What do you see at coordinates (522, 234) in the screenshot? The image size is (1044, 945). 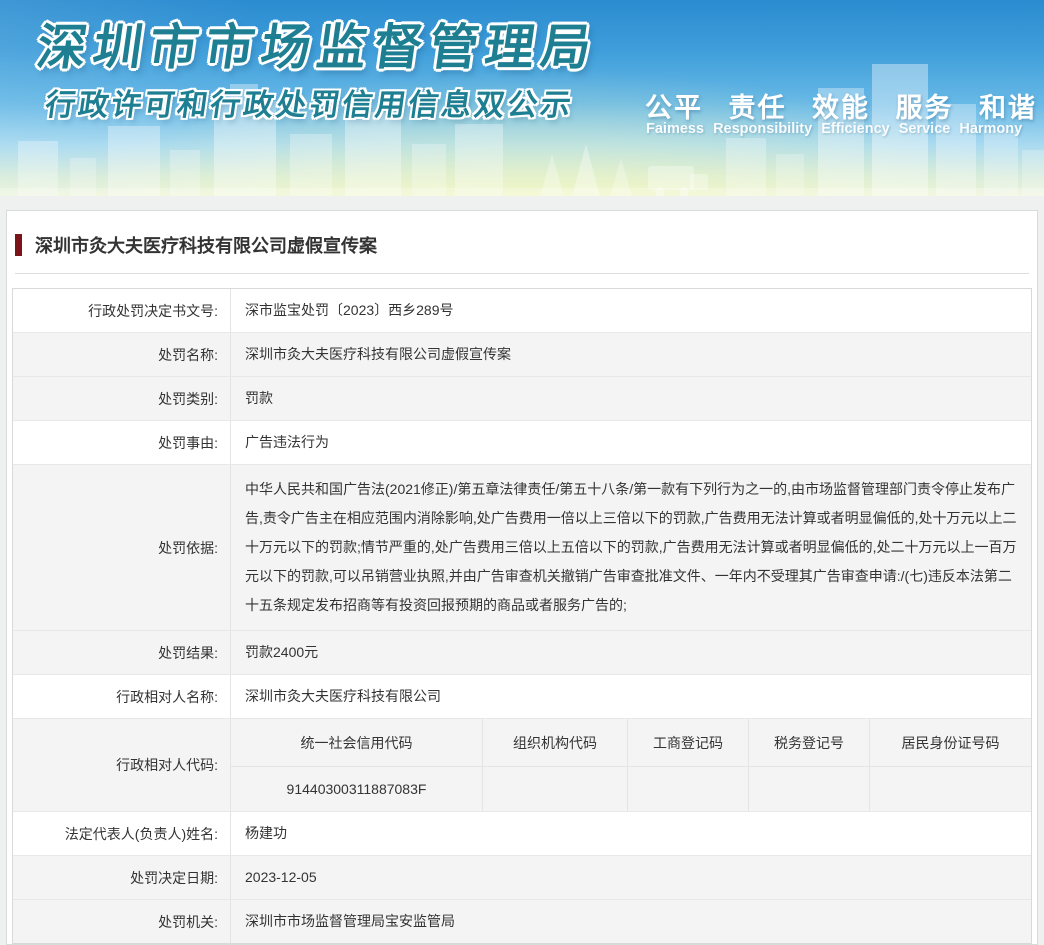 I see `case-title-block: 深圳市灸大夫医疗科技有限公司虚假宣传案` at bounding box center [522, 234].